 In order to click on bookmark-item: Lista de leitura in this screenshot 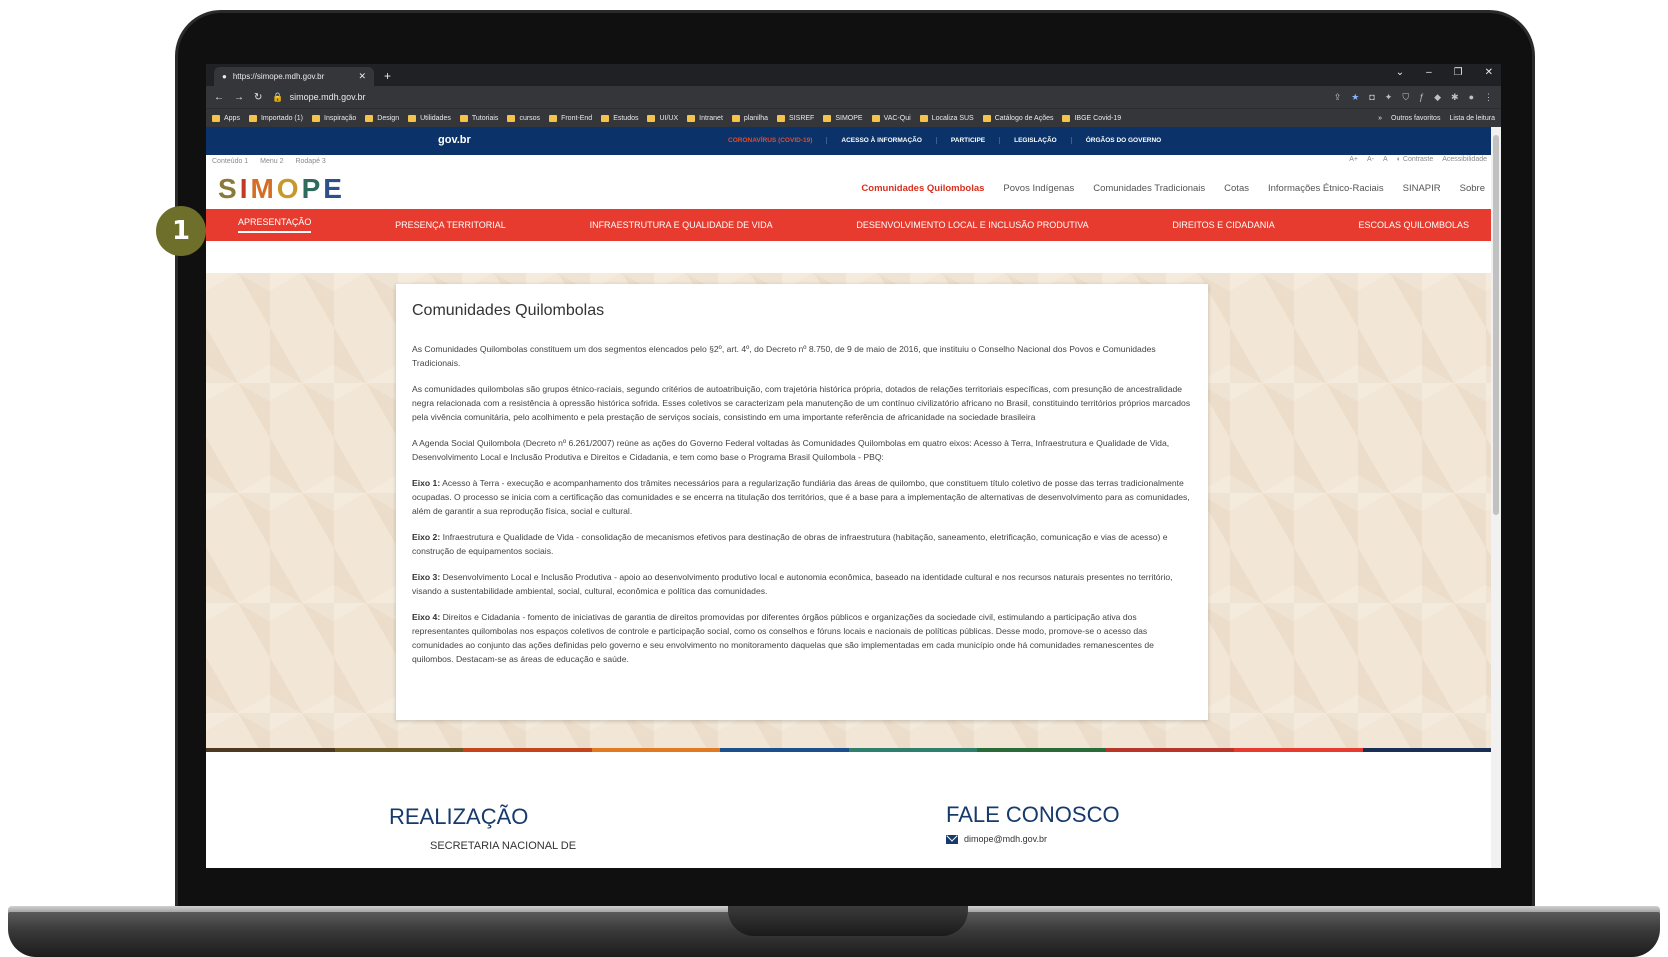, I will do `click(1472, 118)`.